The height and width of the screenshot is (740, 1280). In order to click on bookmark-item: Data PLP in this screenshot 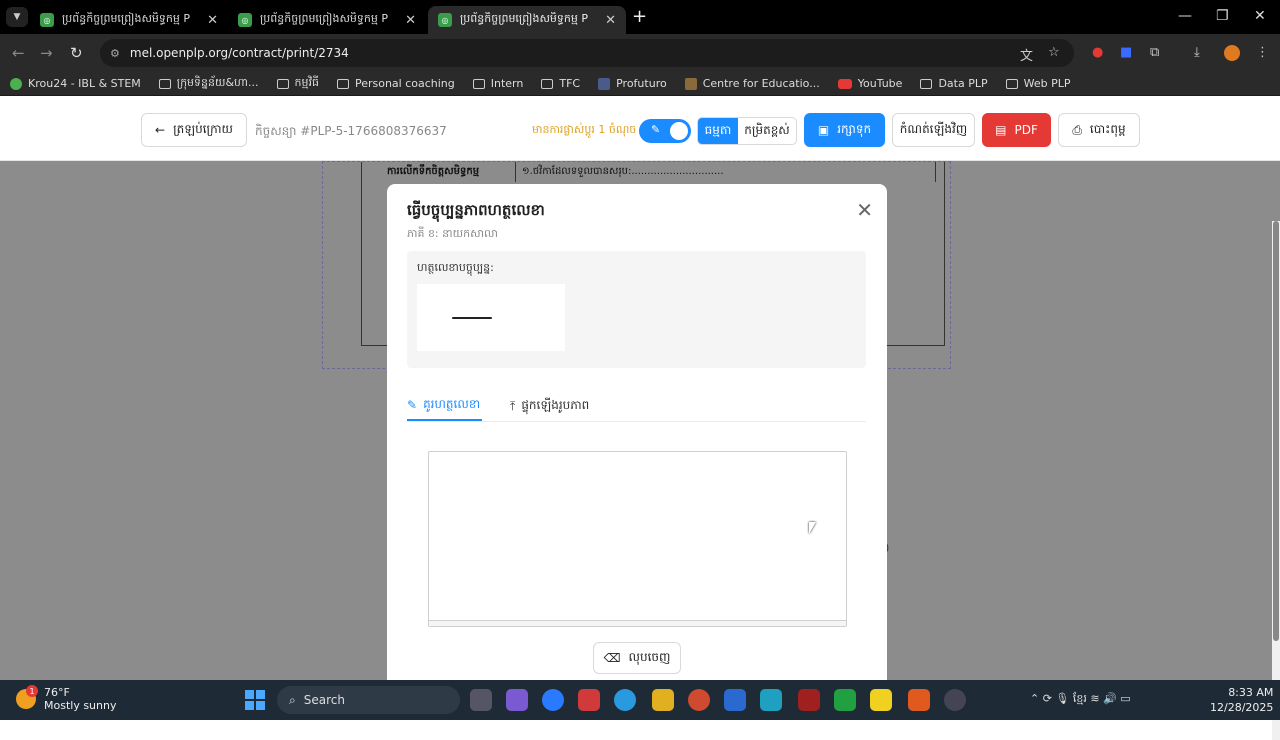, I will do `click(954, 83)`.